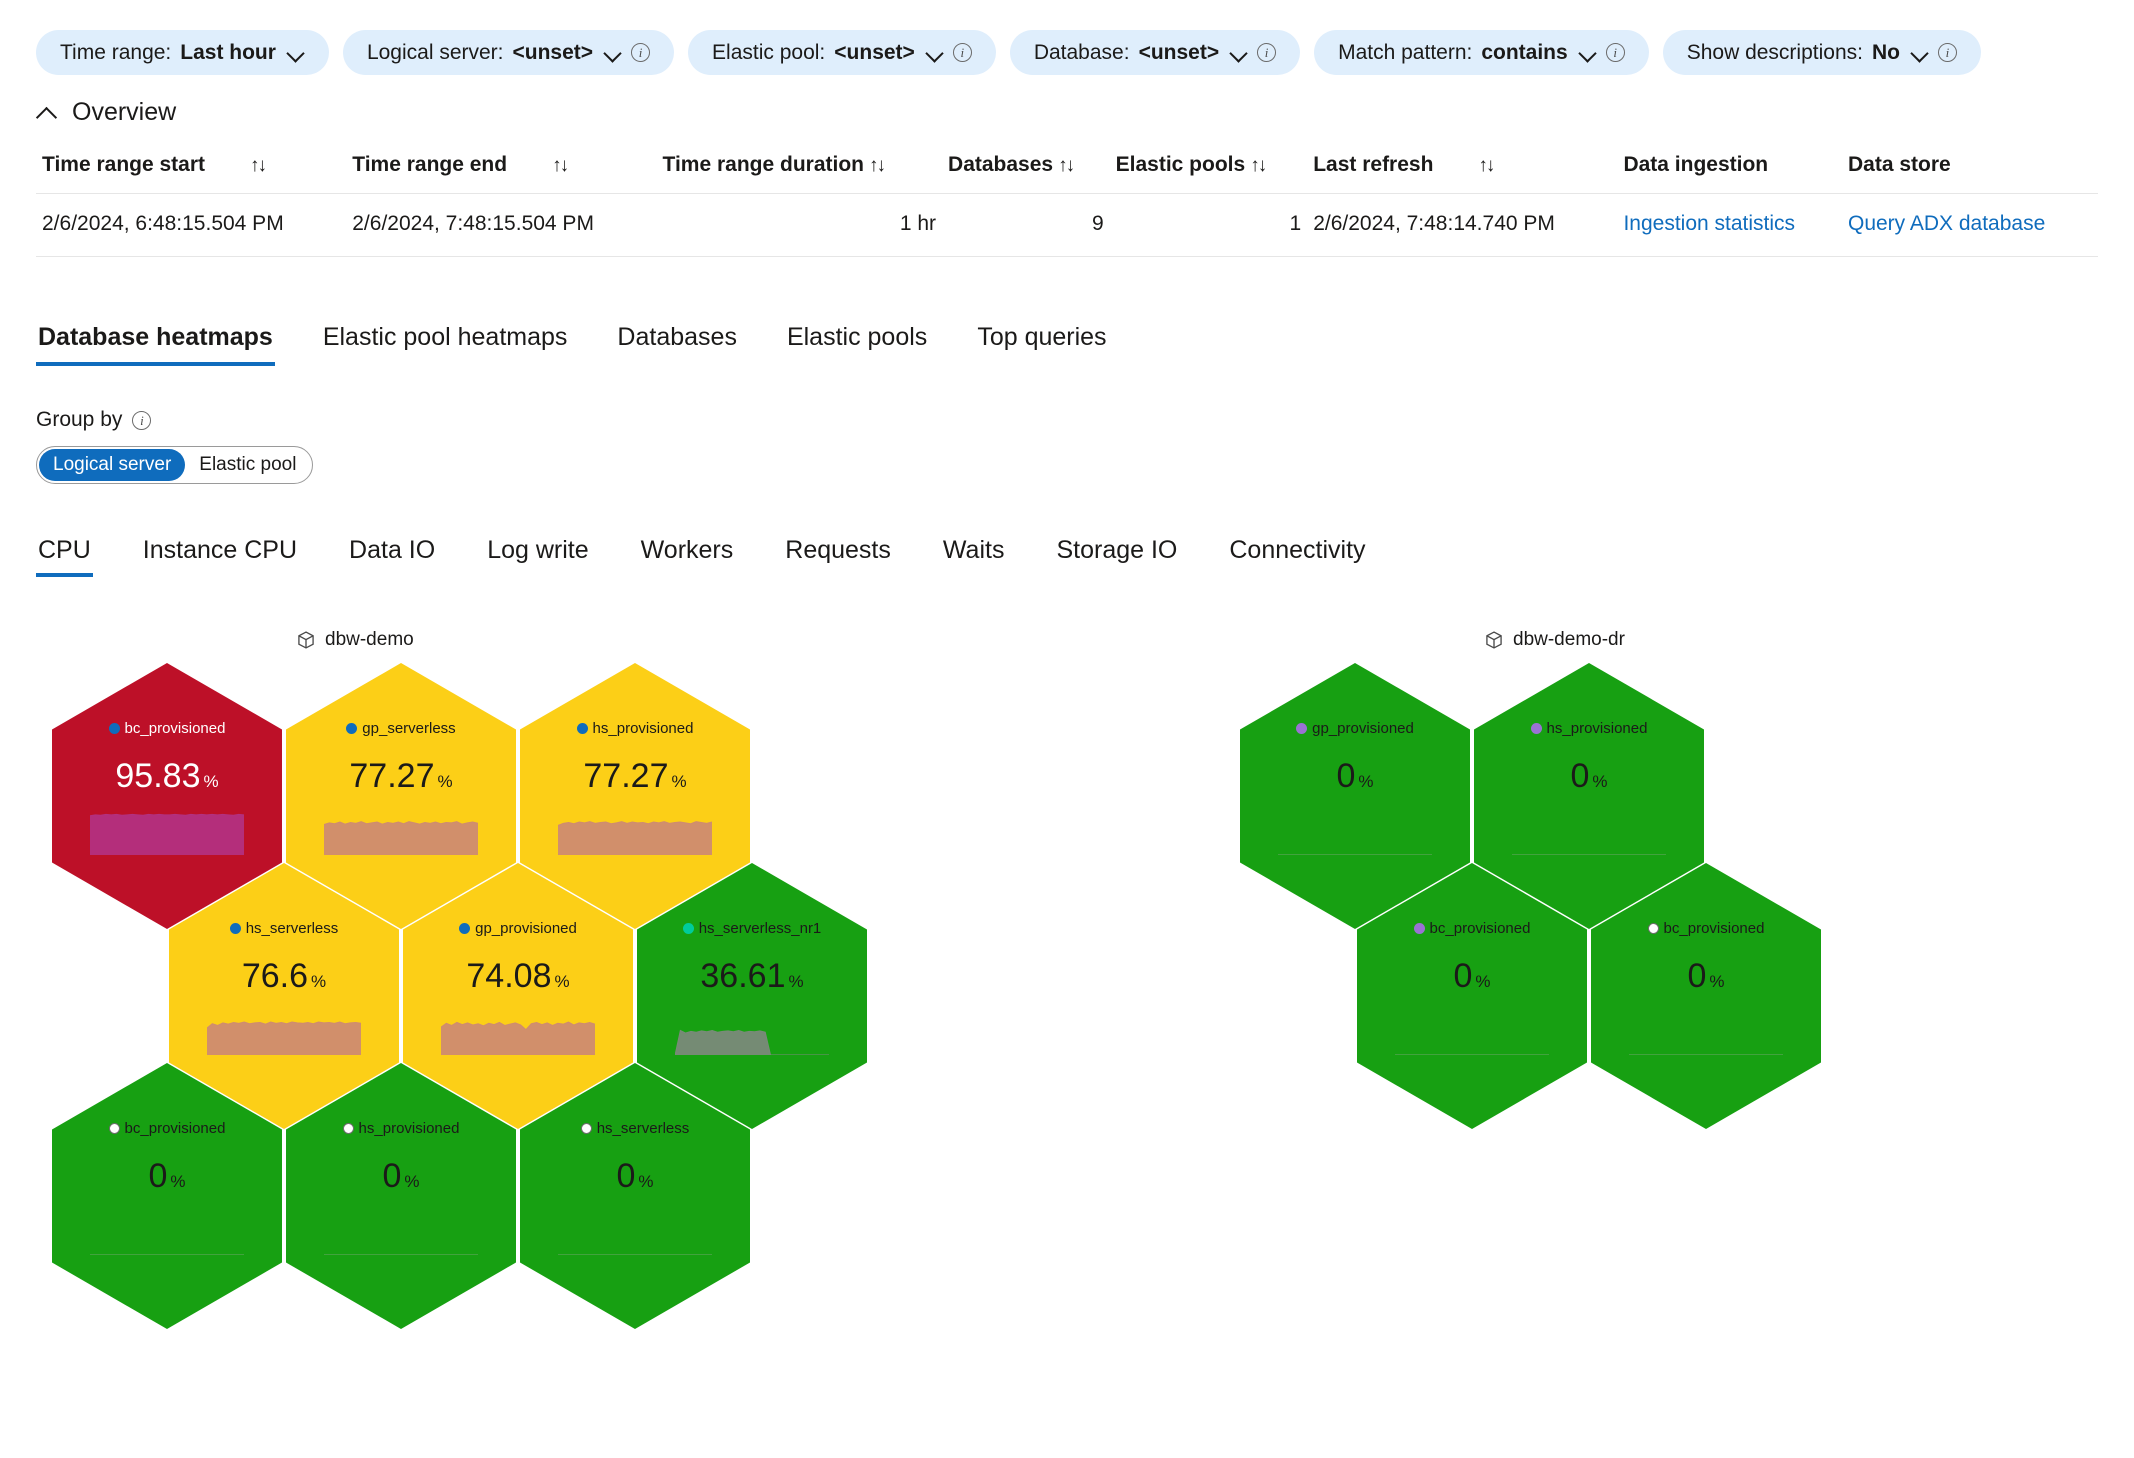  I want to click on cell-data-ingestion: Ingestion statistics, so click(1729, 225).